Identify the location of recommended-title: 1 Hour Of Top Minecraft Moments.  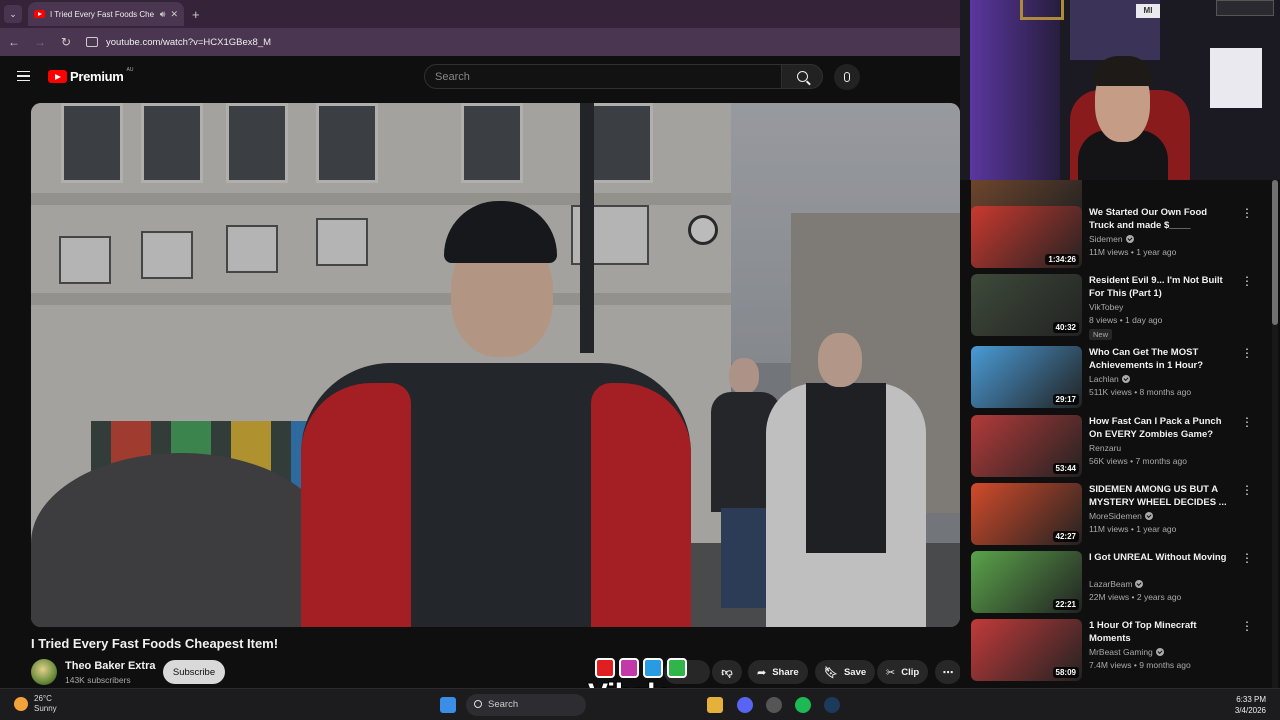
(1159, 632).